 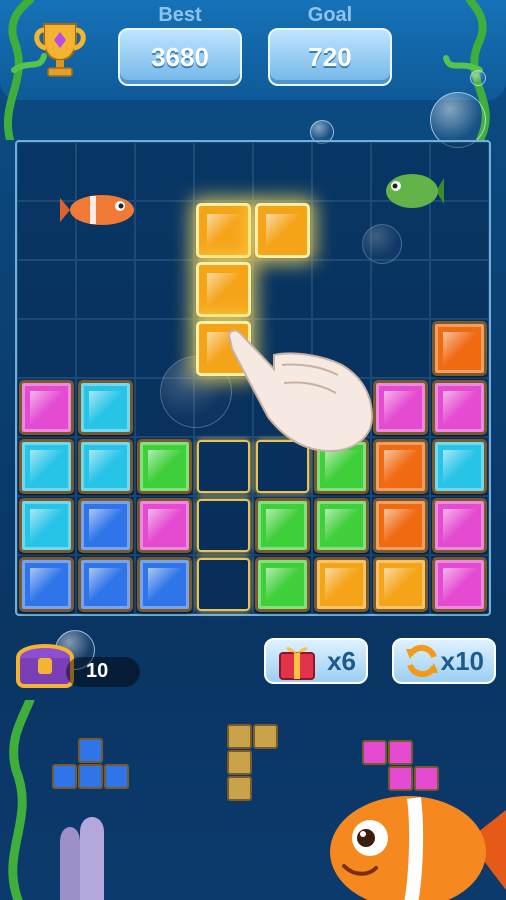 What do you see at coordinates (415, 191) in the screenshot?
I see `green-fish-icon` at bounding box center [415, 191].